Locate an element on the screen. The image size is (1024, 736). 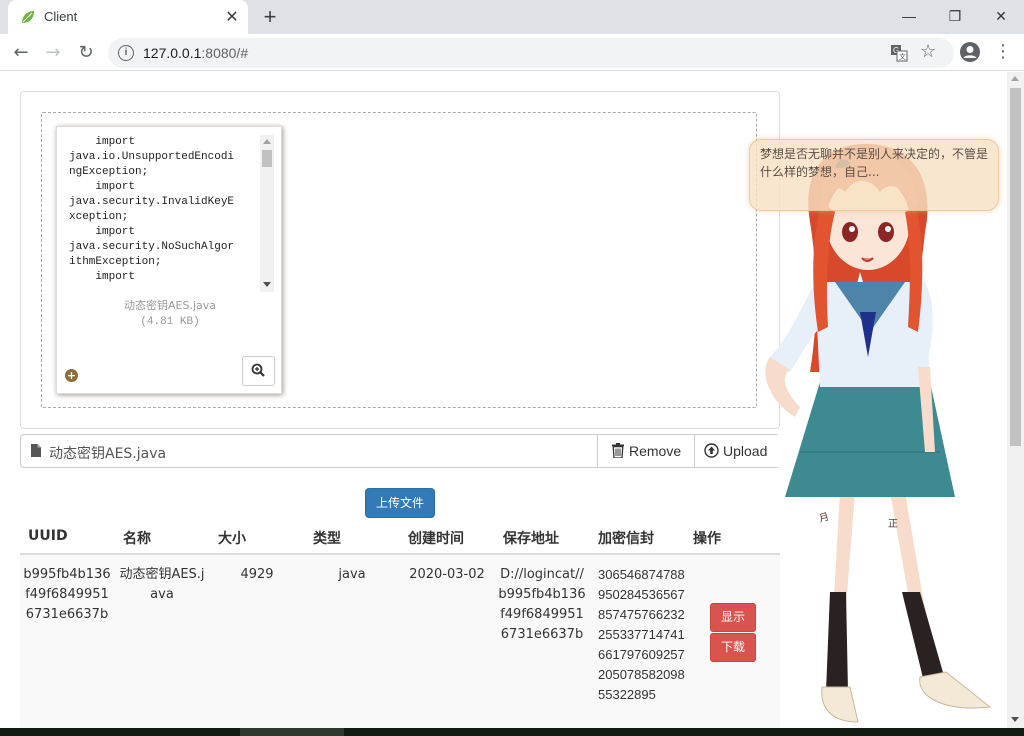
forward-arrow-icon: → is located at coordinates (53, 53).